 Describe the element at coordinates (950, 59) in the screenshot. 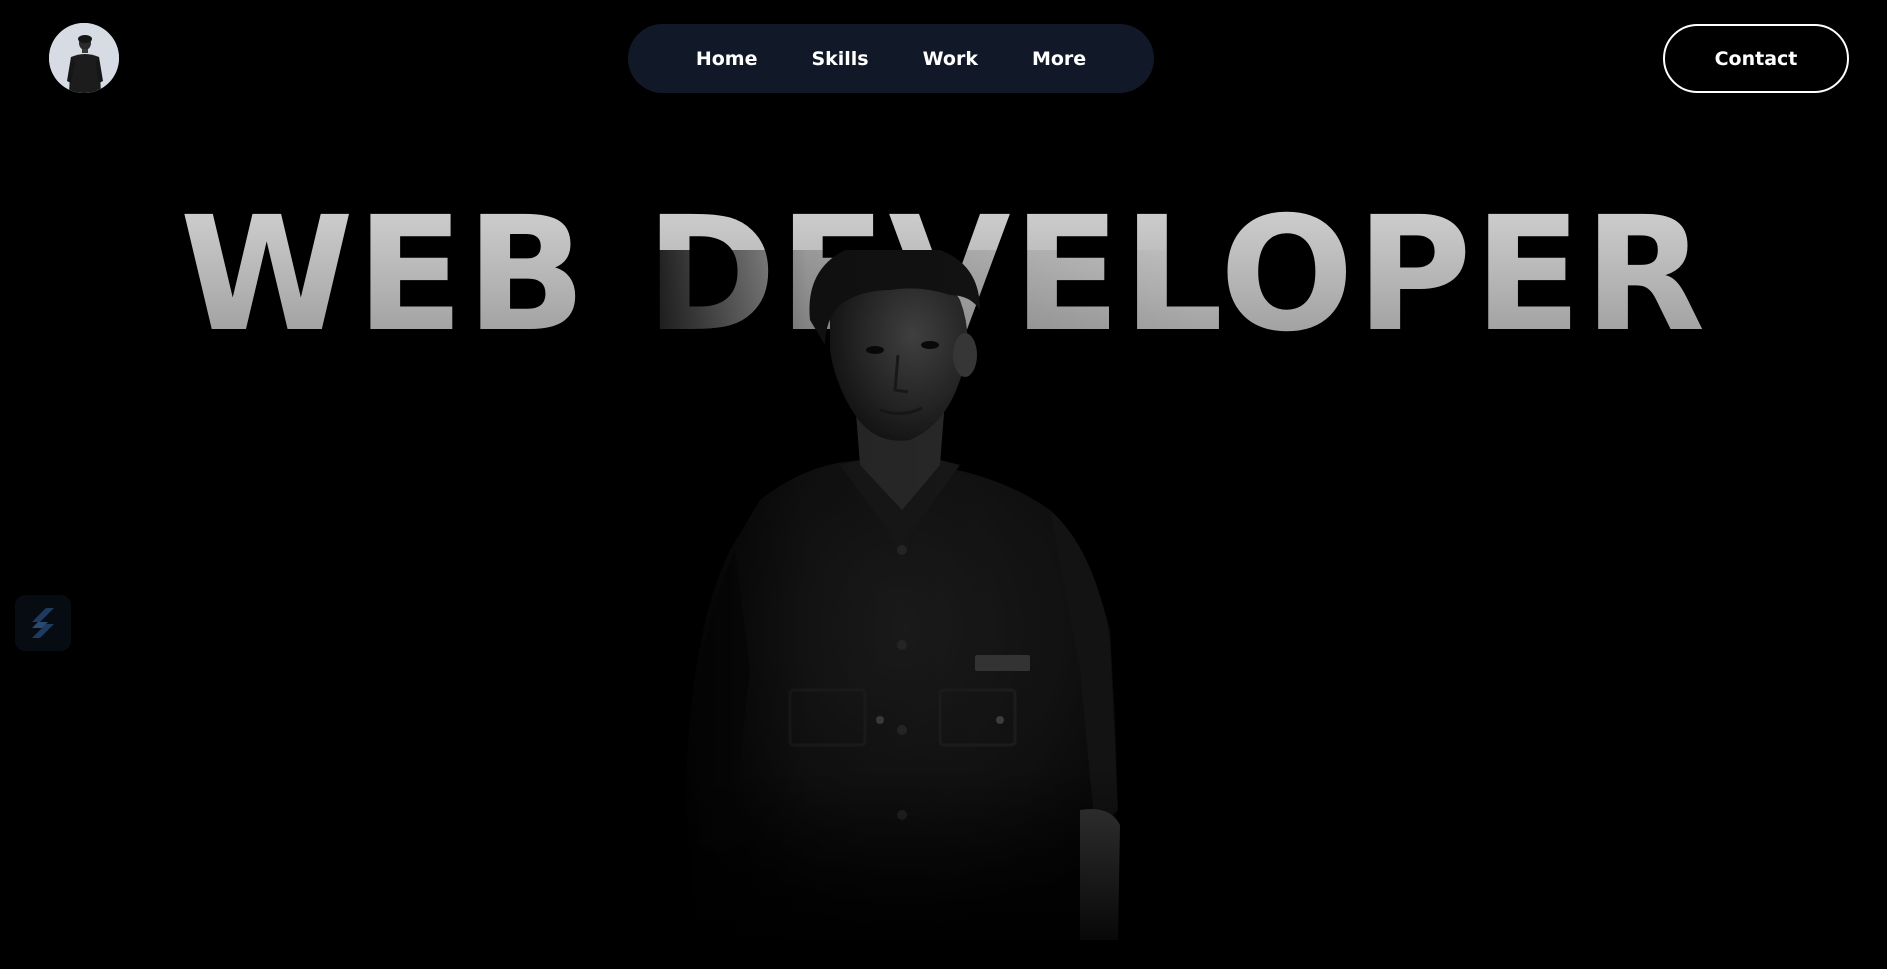

I see `nav-item-work: Work` at that location.